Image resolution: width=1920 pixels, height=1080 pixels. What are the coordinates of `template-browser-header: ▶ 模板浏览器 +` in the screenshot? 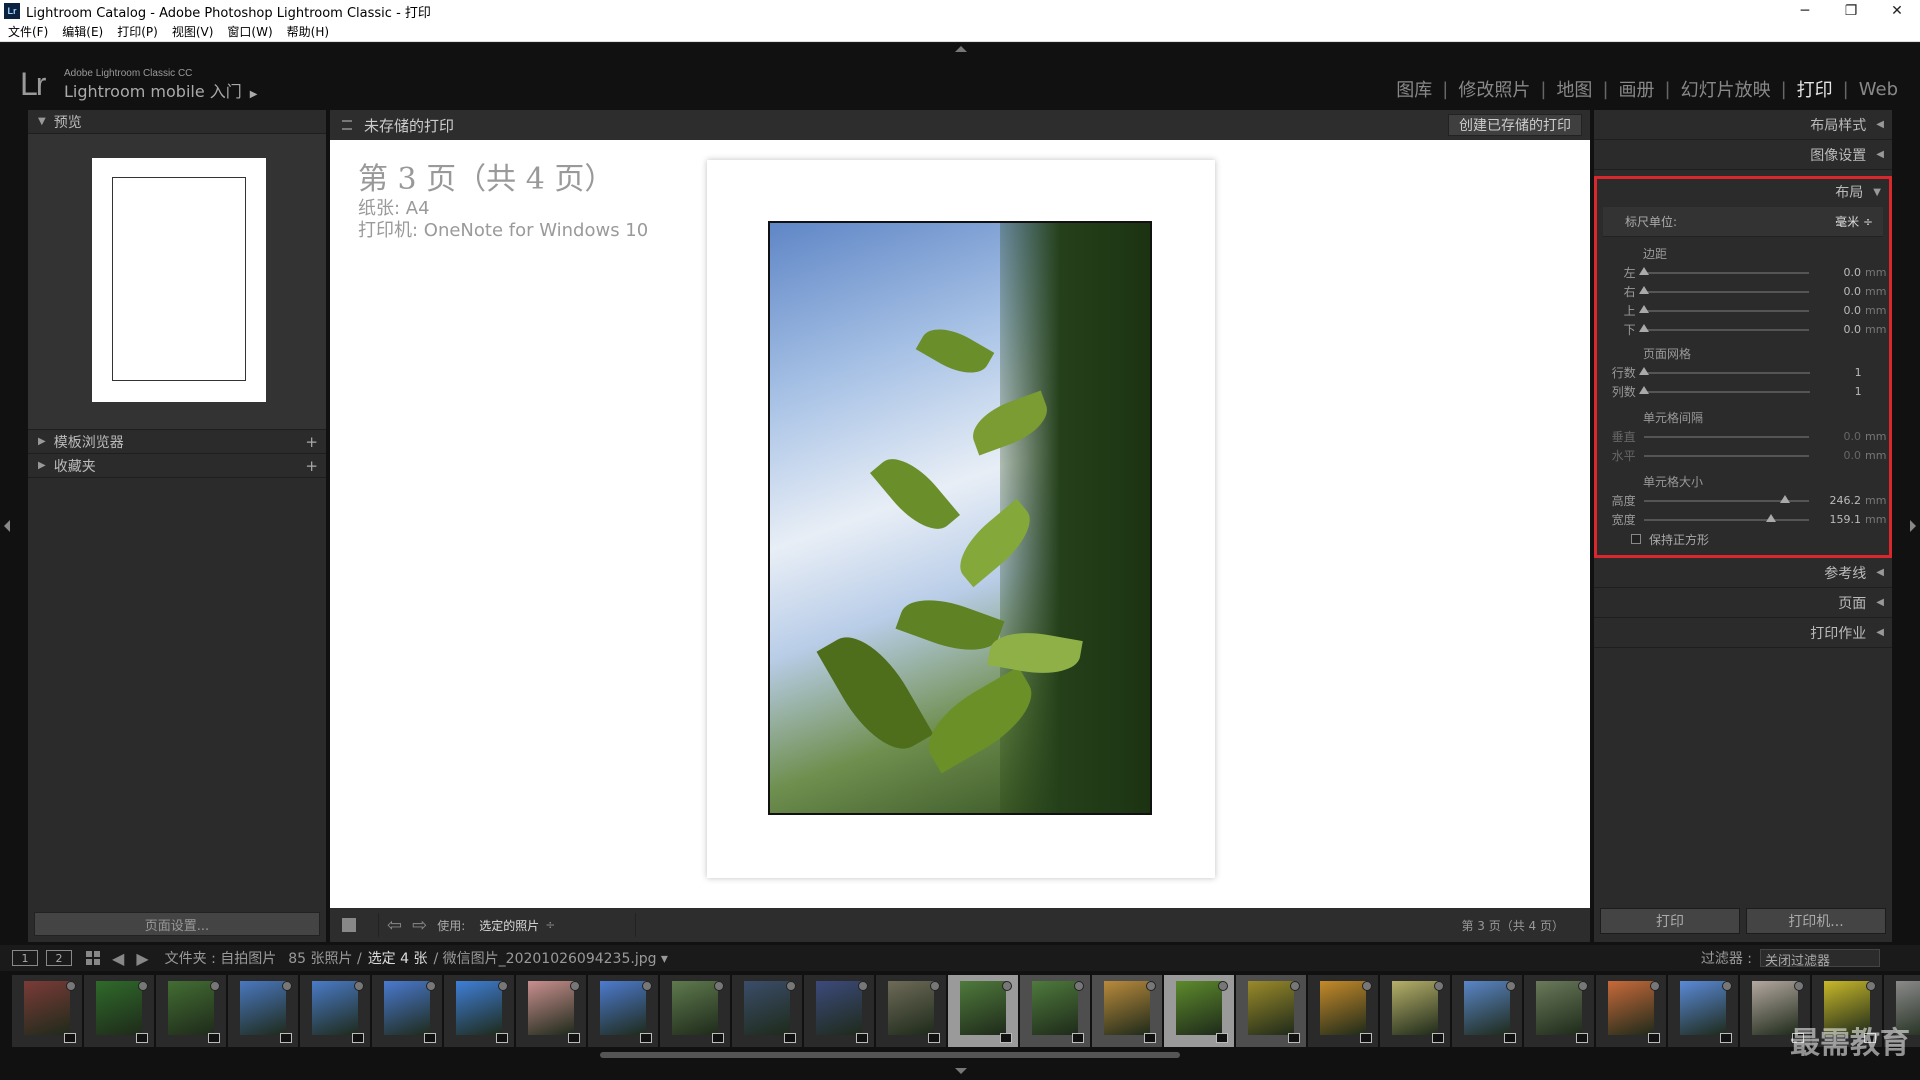 It's located at (177, 442).